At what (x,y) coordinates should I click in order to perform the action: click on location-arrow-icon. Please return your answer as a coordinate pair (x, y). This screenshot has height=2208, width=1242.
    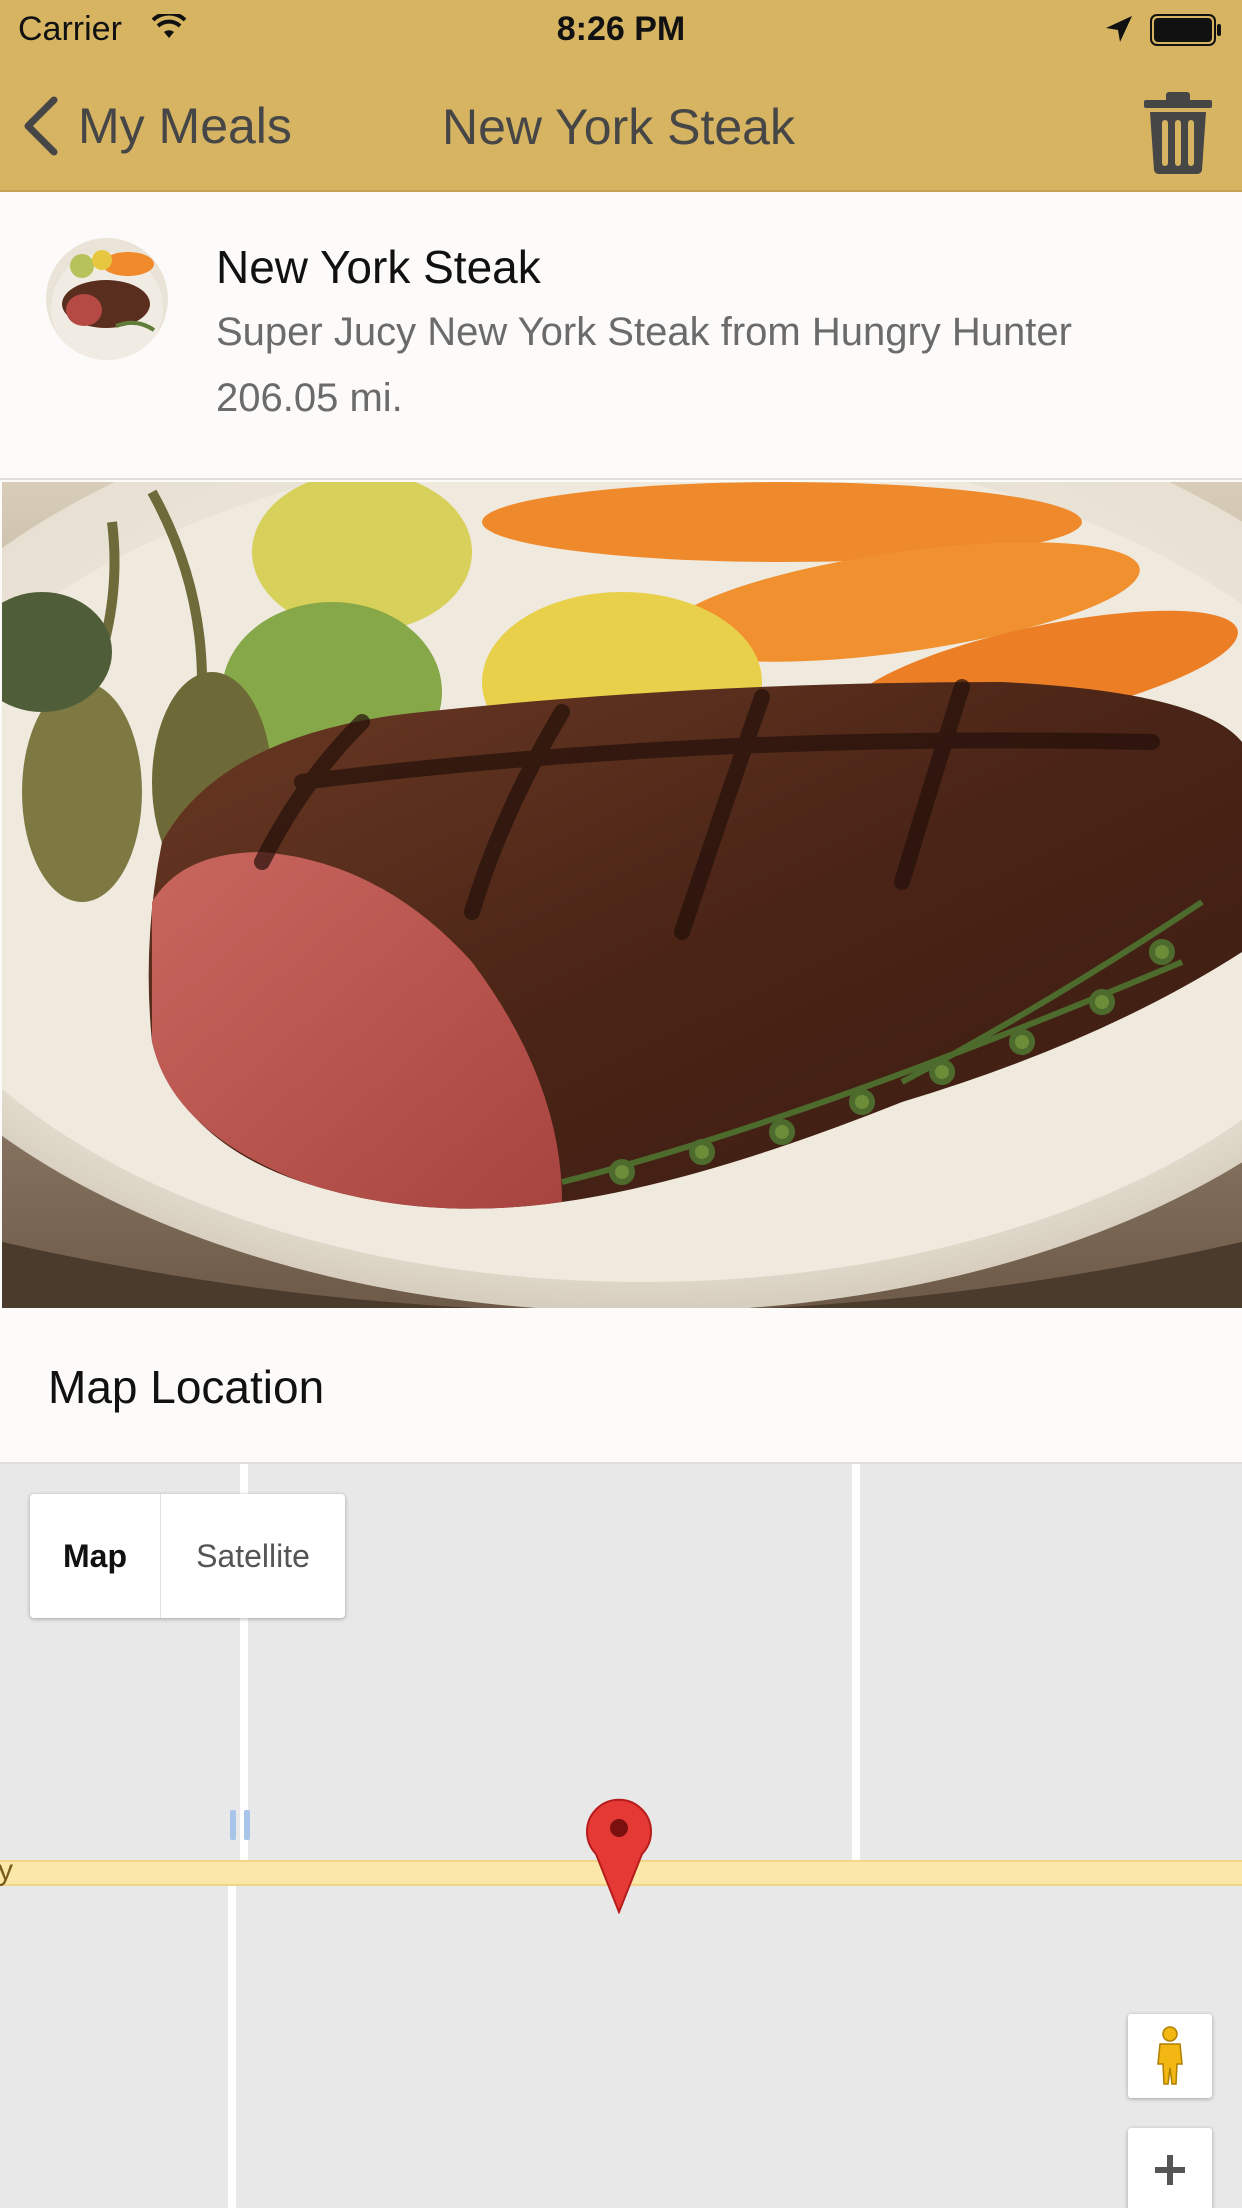
    Looking at the image, I should click on (1119, 29).